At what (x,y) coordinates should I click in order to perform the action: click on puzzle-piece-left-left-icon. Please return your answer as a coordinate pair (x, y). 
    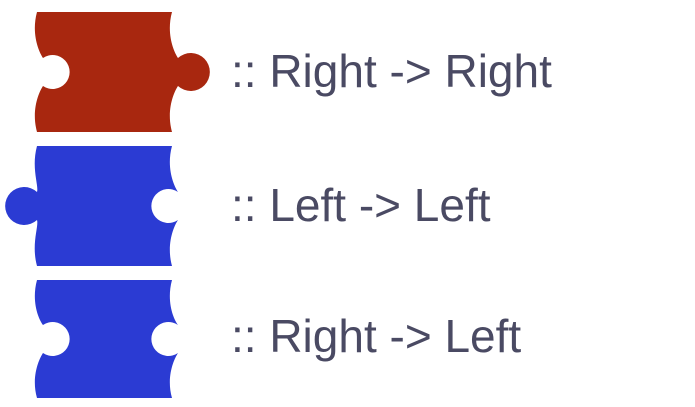
    Looking at the image, I should click on (91, 206).